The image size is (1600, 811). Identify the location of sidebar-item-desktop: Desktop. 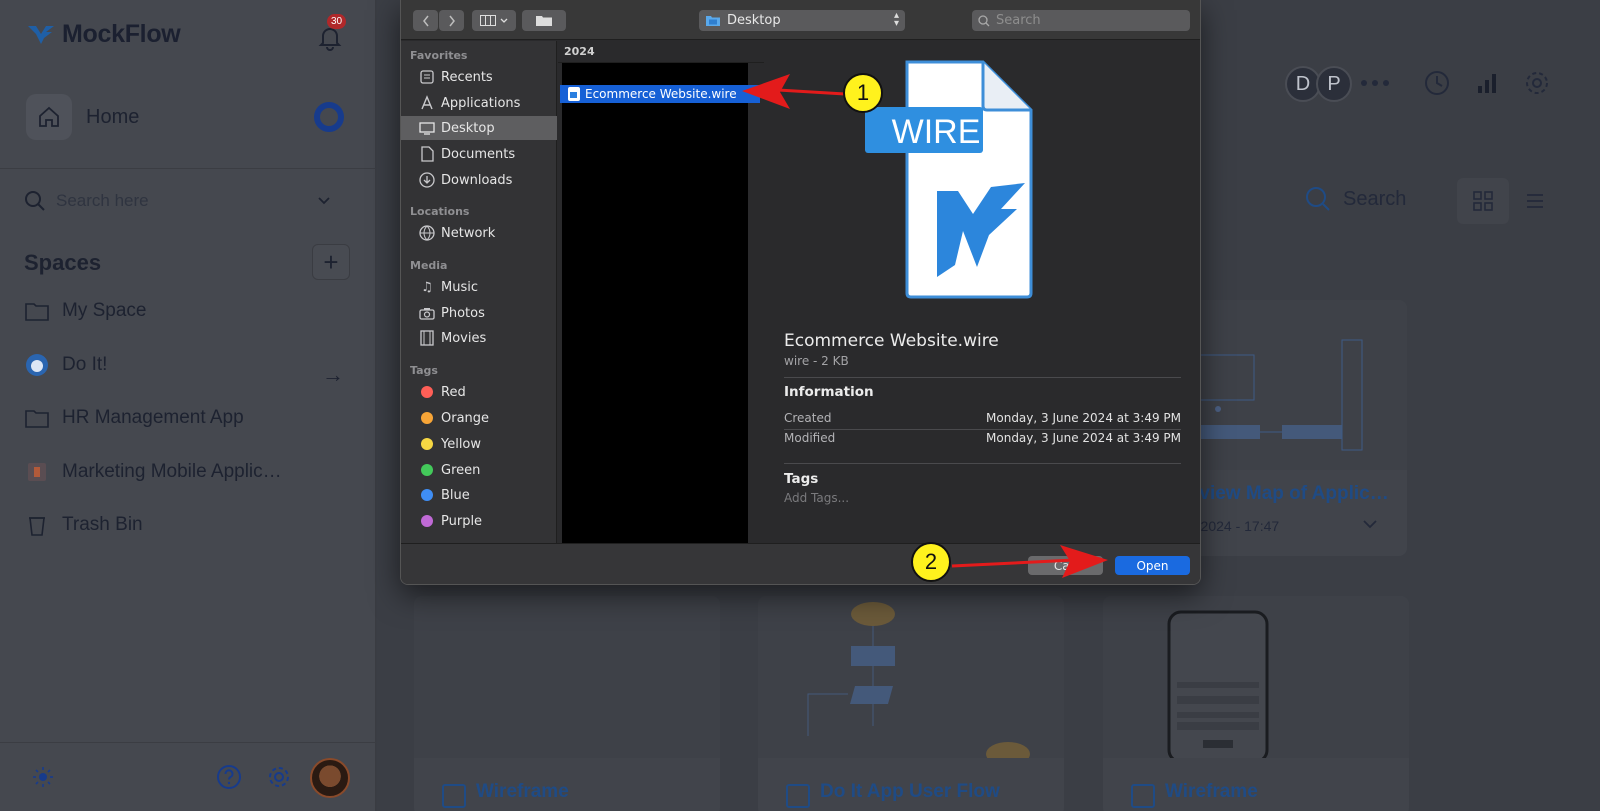
(479, 128).